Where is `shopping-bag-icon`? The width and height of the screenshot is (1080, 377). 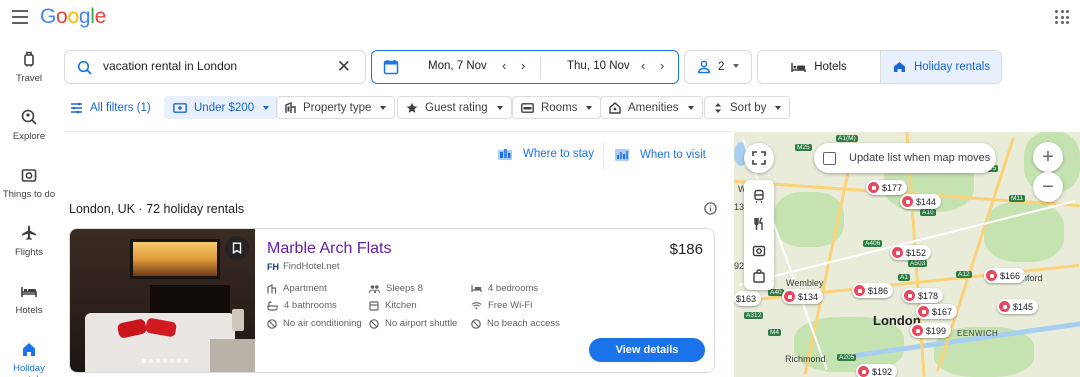 shopping-bag-icon is located at coordinates (759, 276).